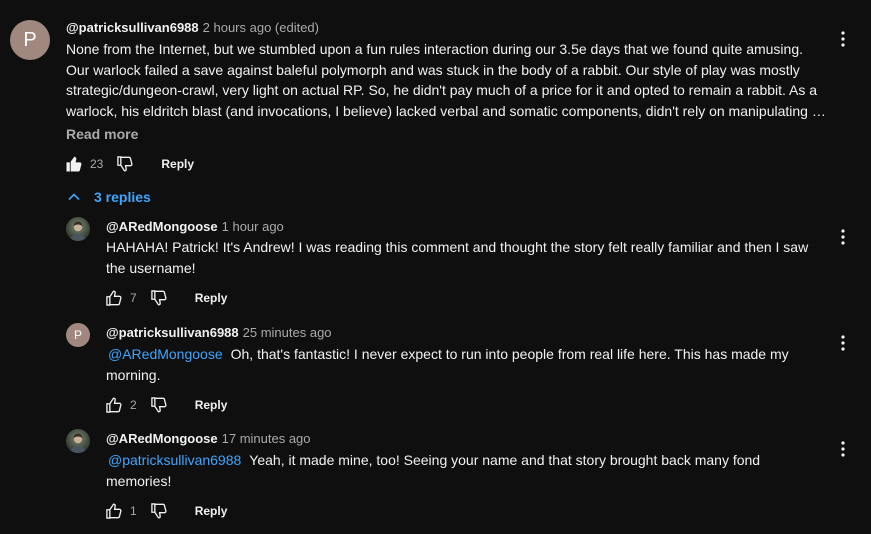 The height and width of the screenshot is (534, 871). What do you see at coordinates (151, 267) in the screenshot?
I see `comment-text-line: the username!` at bounding box center [151, 267].